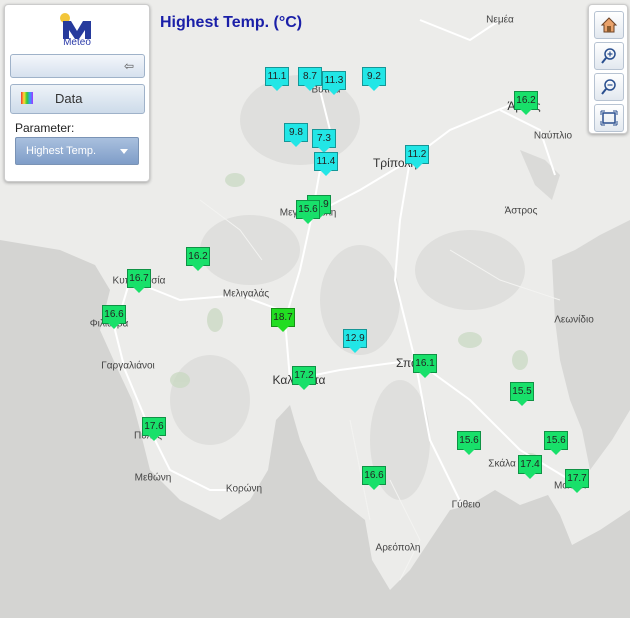  What do you see at coordinates (27, 98) in the screenshot?
I see `color-scale-icon` at bounding box center [27, 98].